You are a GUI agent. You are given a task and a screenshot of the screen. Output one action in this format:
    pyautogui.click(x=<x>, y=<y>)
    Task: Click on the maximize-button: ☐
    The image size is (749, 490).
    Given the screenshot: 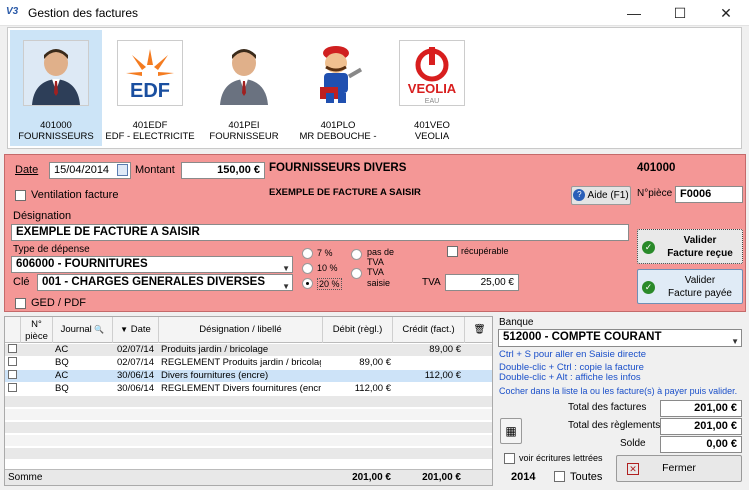 What is the action you would take?
    pyautogui.click(x=680, y=13)
    